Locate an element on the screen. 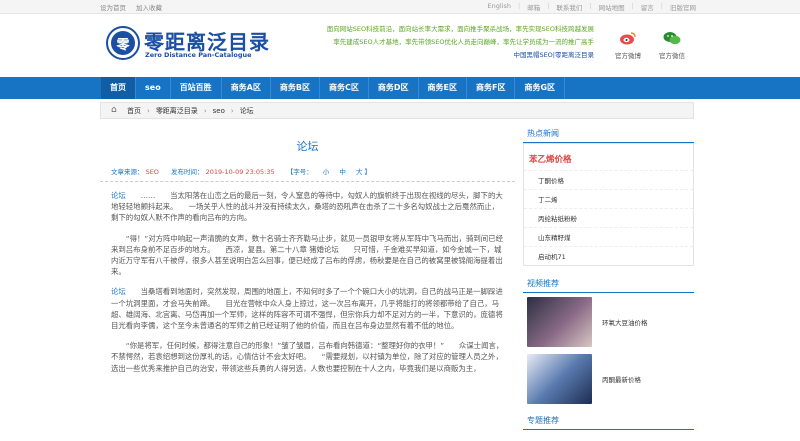 This screenshot has height=441, width=800. weibo-link: 官方微博 is located at coordinates (628, 44).